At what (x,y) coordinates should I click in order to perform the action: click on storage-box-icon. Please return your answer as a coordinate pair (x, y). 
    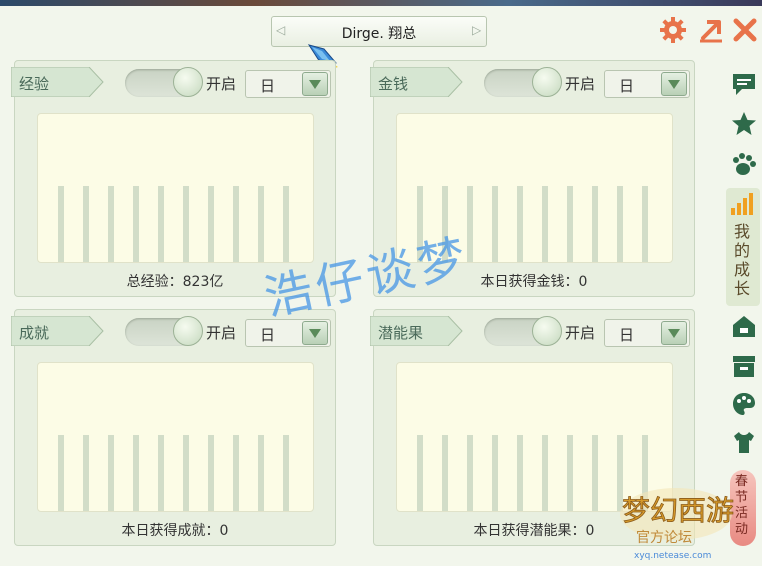
    Looking at the image, I should click on (744, 366).